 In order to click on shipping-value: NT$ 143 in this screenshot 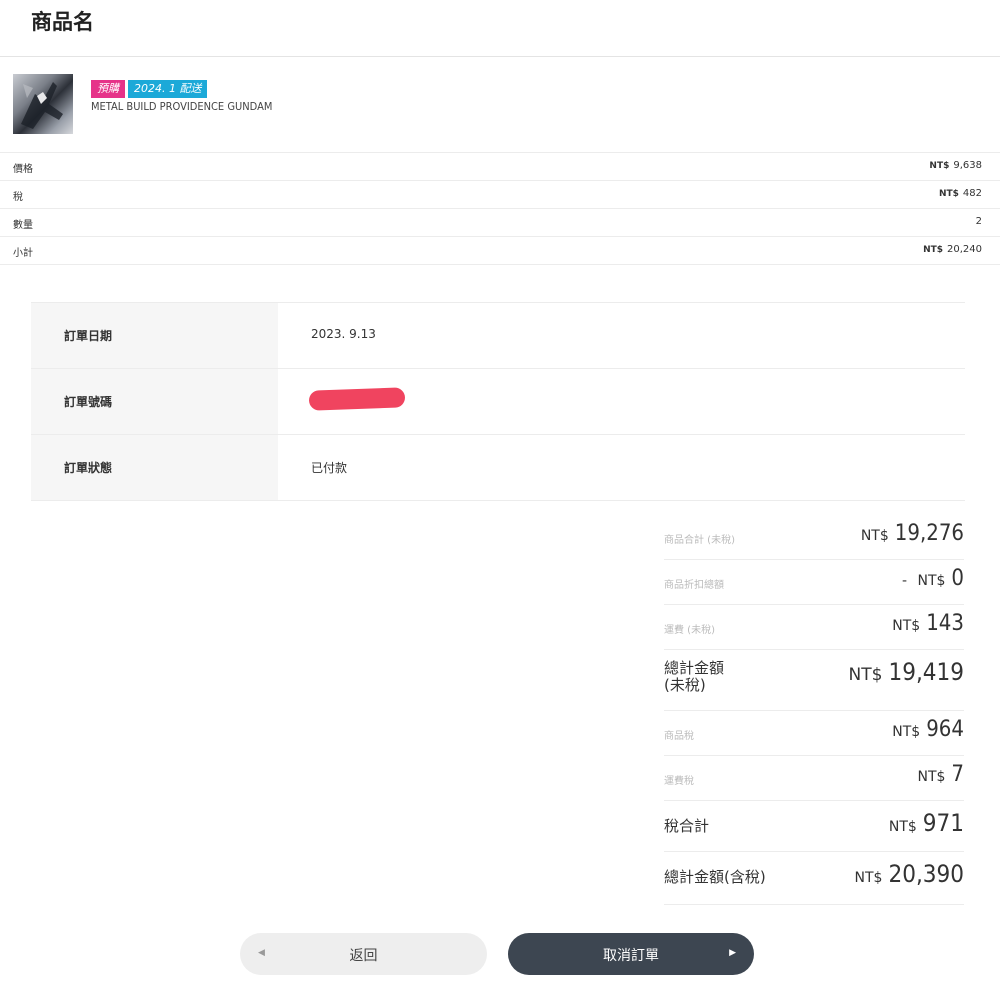, I will do `click(928, 623)`.